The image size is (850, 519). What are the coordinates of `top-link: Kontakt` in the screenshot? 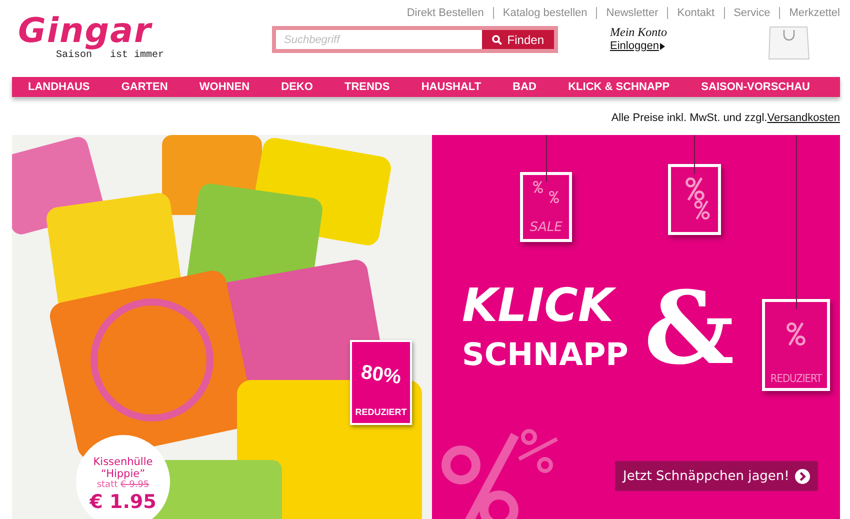 It's located at (691, 13).